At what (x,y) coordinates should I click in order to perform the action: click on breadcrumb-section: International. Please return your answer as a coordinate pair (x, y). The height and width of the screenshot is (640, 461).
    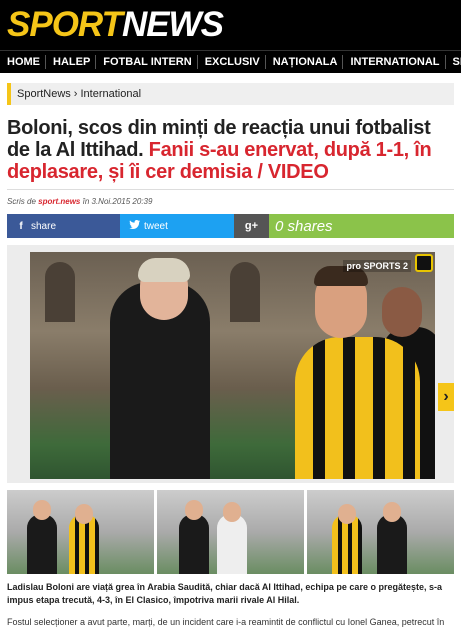
    Looking at the image, I should click on (110, 94).